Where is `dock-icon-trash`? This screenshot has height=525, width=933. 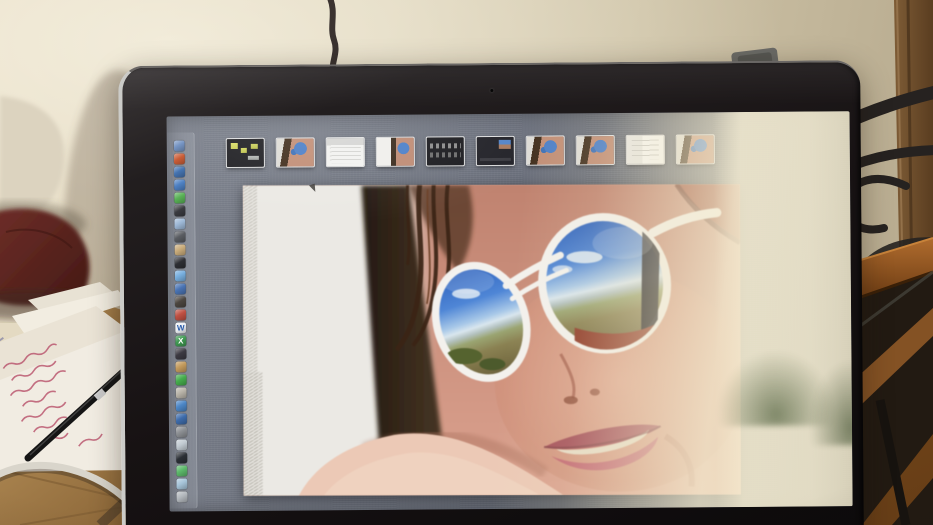
dock-icon-trash is located at coordinates (182, 497).